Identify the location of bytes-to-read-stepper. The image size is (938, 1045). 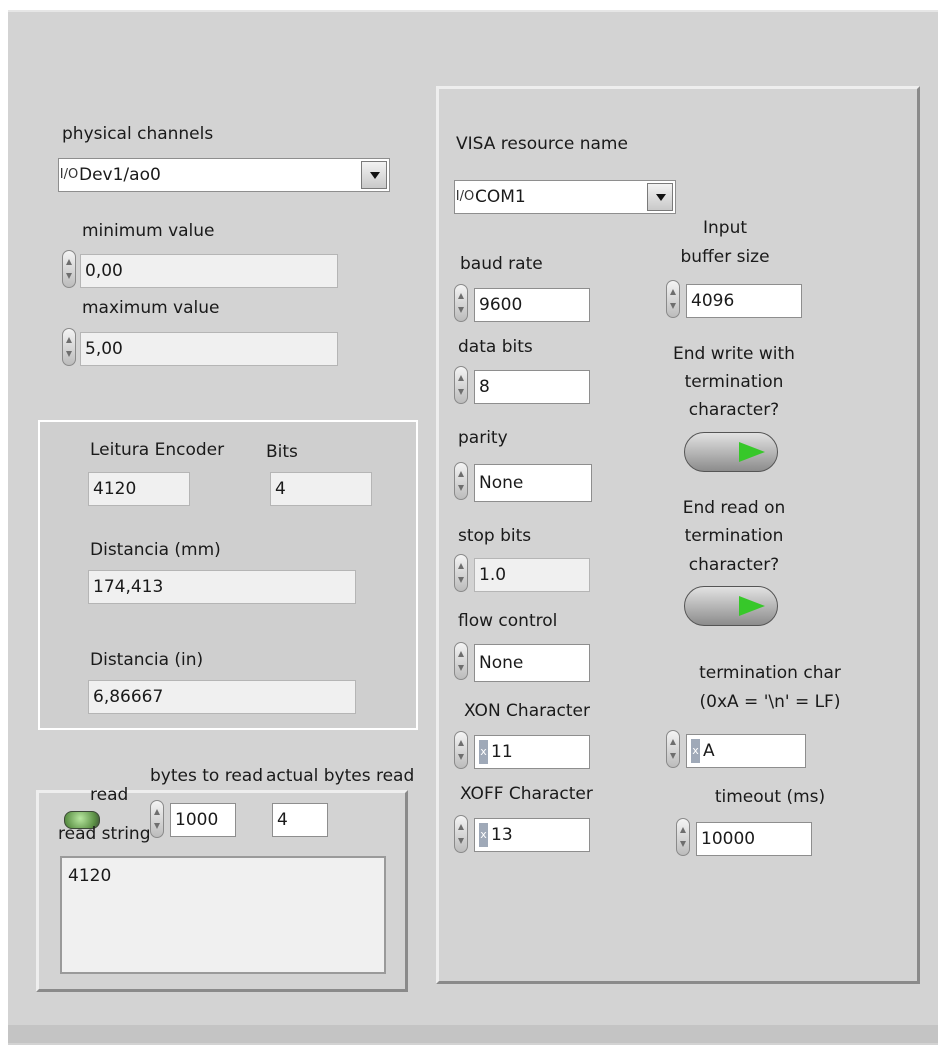
(157, 819).